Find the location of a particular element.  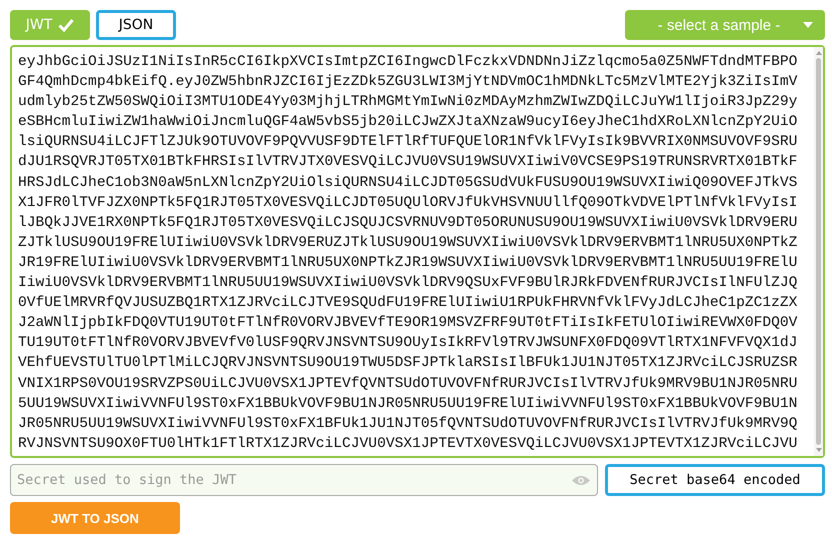

secret-input-field: Secret used to sign the JWT is located at coordinates (304, 480).